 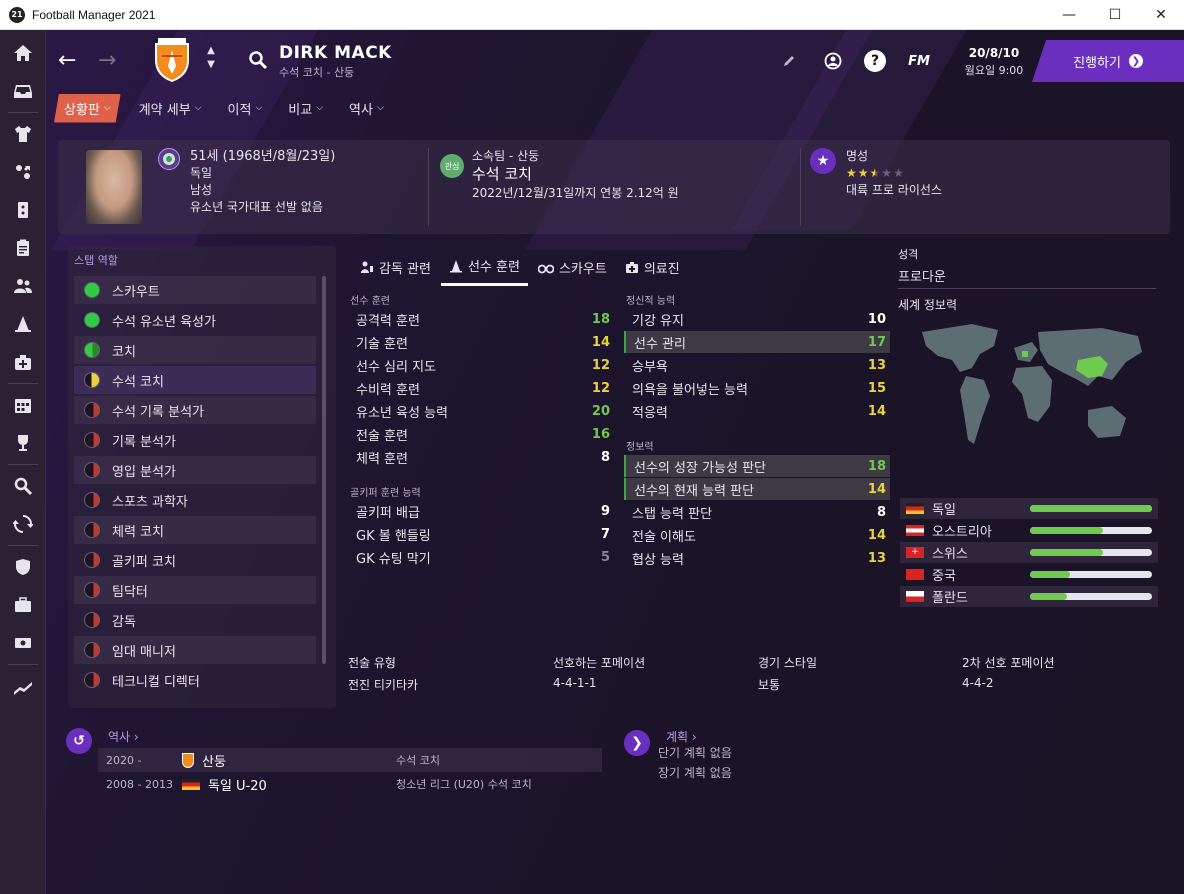 What do you see at coordinates (195, 350) in the screenshot?
I see `role-row: 코치` at bounding box center [195, 350].